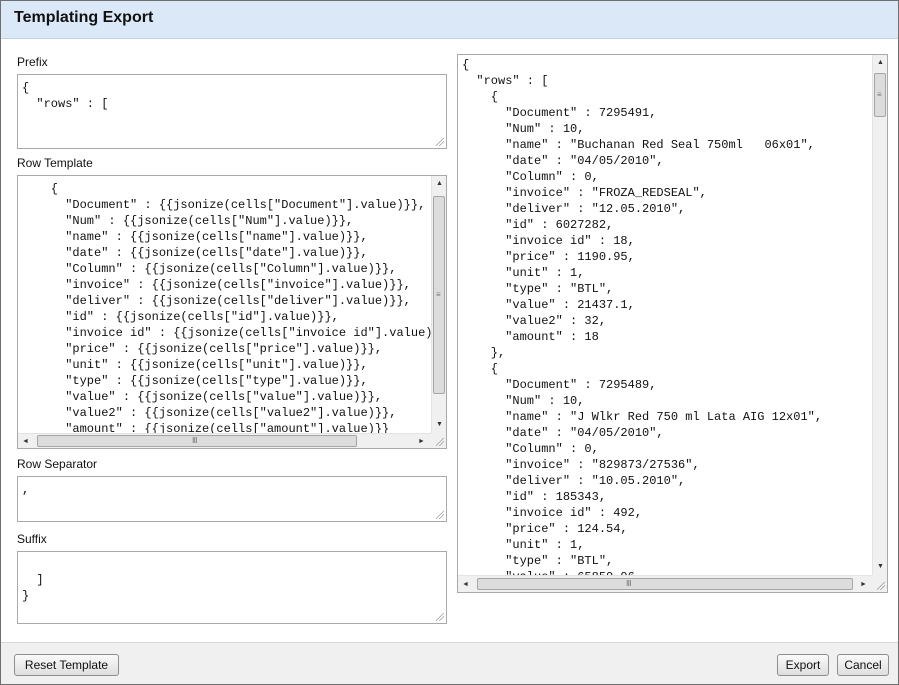  I want to click on preview-horizontal-scrollbar: ◄ Ⅲ ►, so click(665, 583).